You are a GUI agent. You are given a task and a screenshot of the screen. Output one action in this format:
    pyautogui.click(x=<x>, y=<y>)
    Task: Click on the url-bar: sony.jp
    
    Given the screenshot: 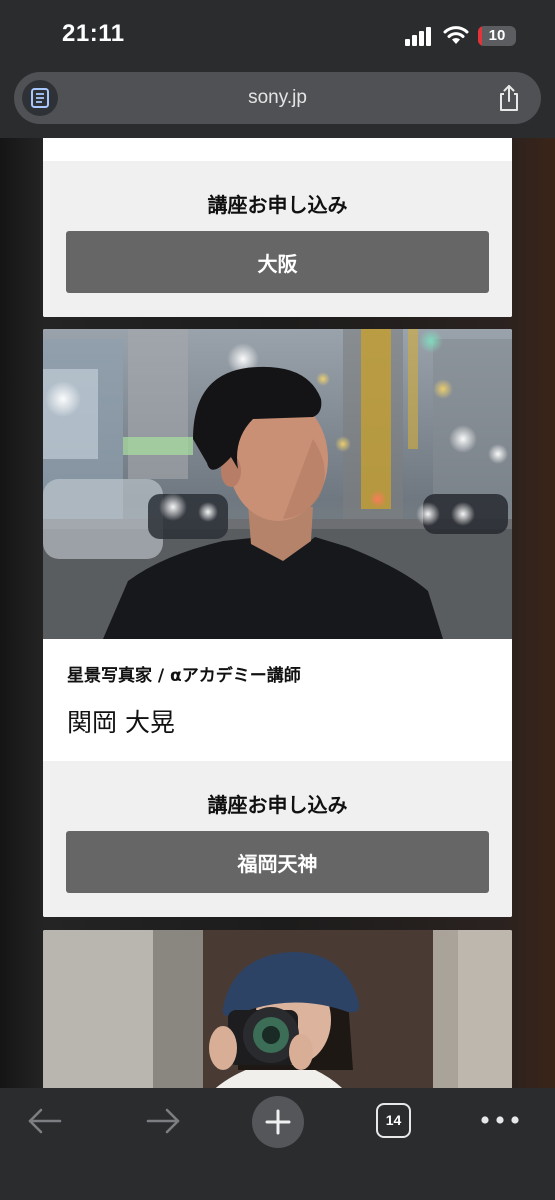 What is the action you would take?
    pyautogui.click(x=277, y=98)
    